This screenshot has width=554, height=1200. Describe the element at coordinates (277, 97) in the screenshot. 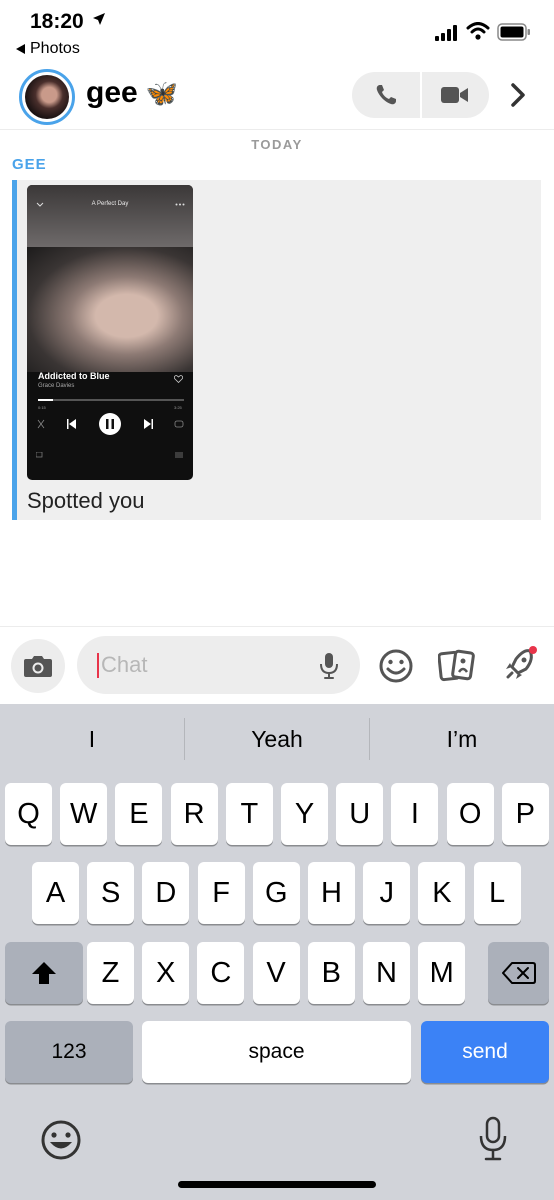

I see `chat-header: gee 🦋` at that location.